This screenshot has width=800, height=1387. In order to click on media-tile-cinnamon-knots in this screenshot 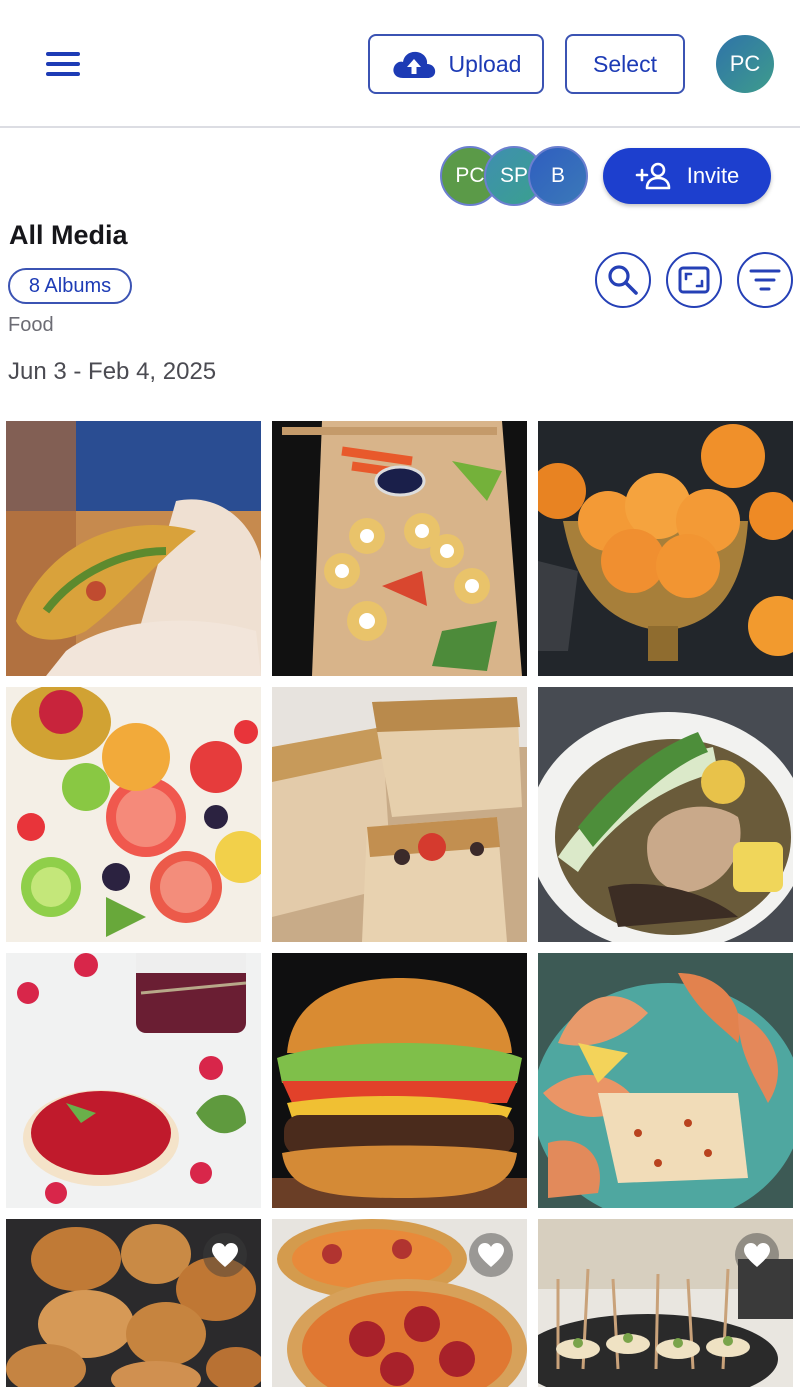, I will do `click(133, 1303)`.